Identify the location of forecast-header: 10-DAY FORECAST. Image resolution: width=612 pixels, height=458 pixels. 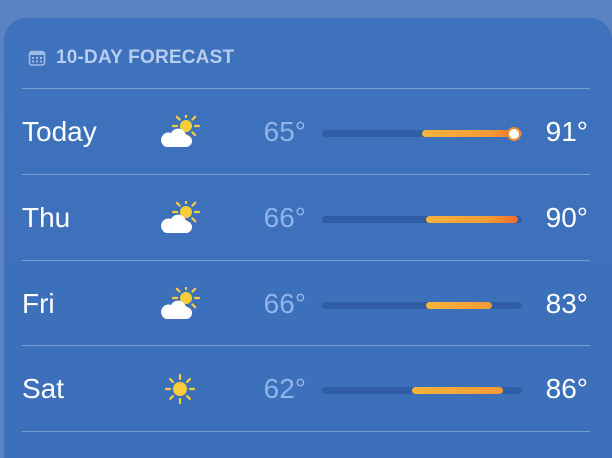
(131, 58).